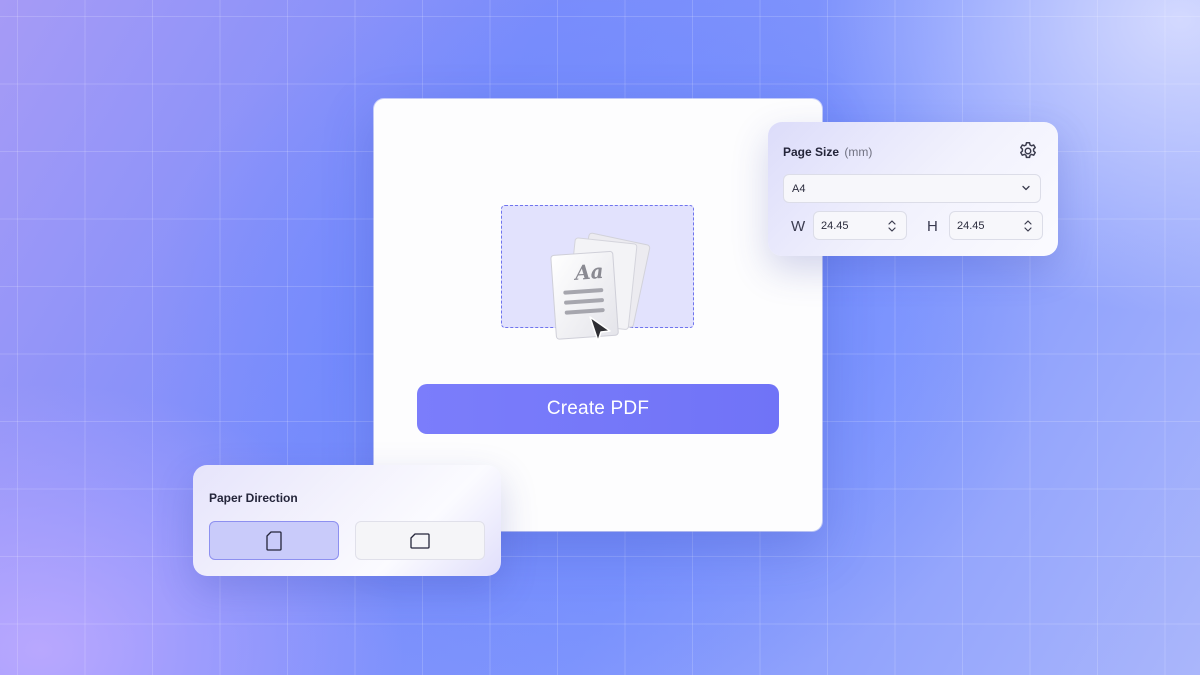 Image resolution: width=1200 pixels, height=675 pixels. What do you see at coordinates (1026, 188) in the screenshot?
I see `chevron-down-icon` at bounding box center [1026, 188].